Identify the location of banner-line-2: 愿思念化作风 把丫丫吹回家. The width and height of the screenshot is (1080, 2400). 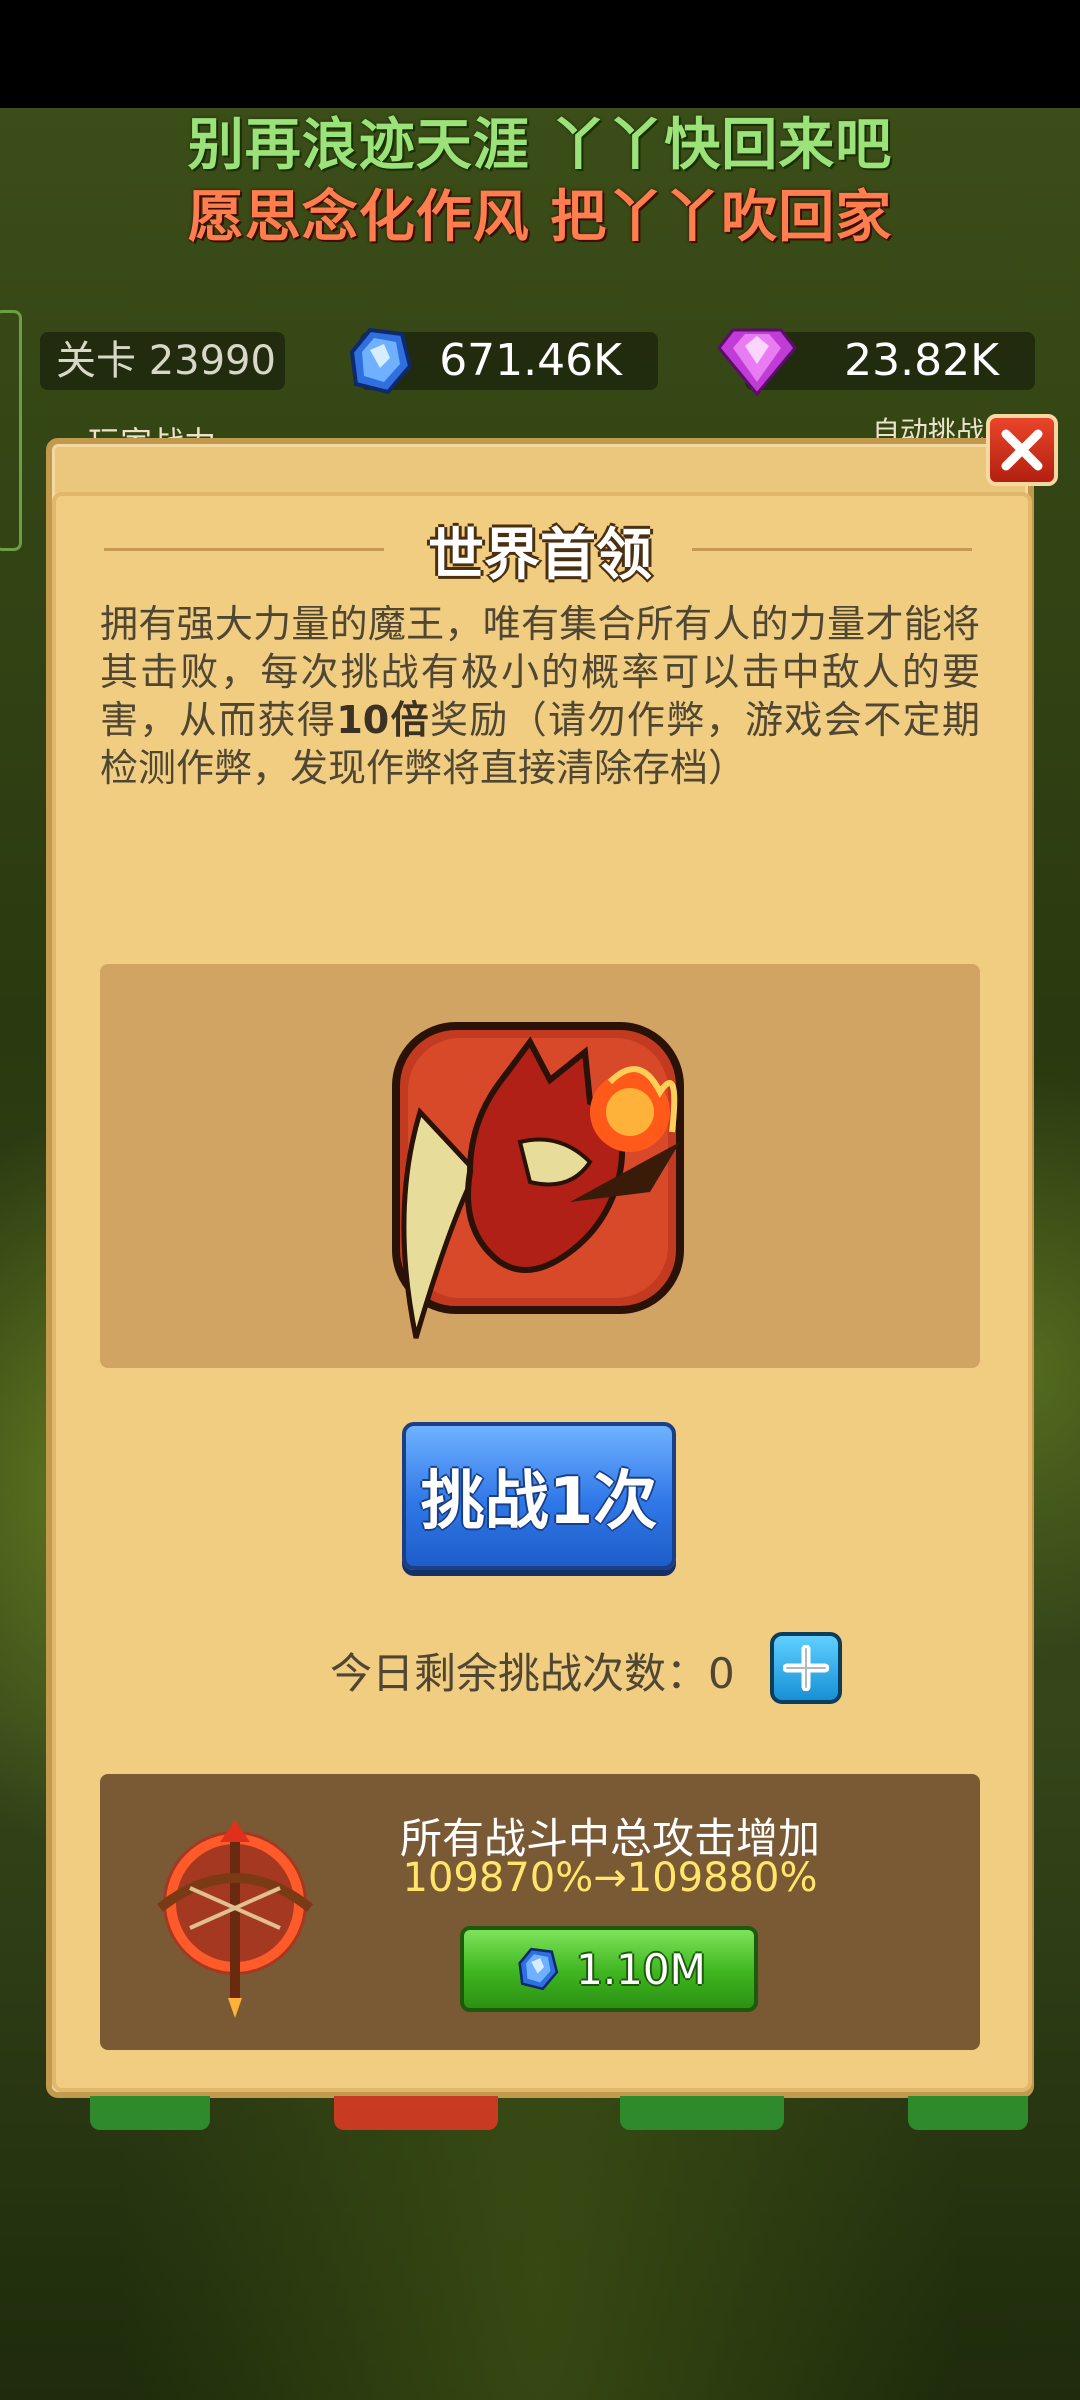
(540, 217).